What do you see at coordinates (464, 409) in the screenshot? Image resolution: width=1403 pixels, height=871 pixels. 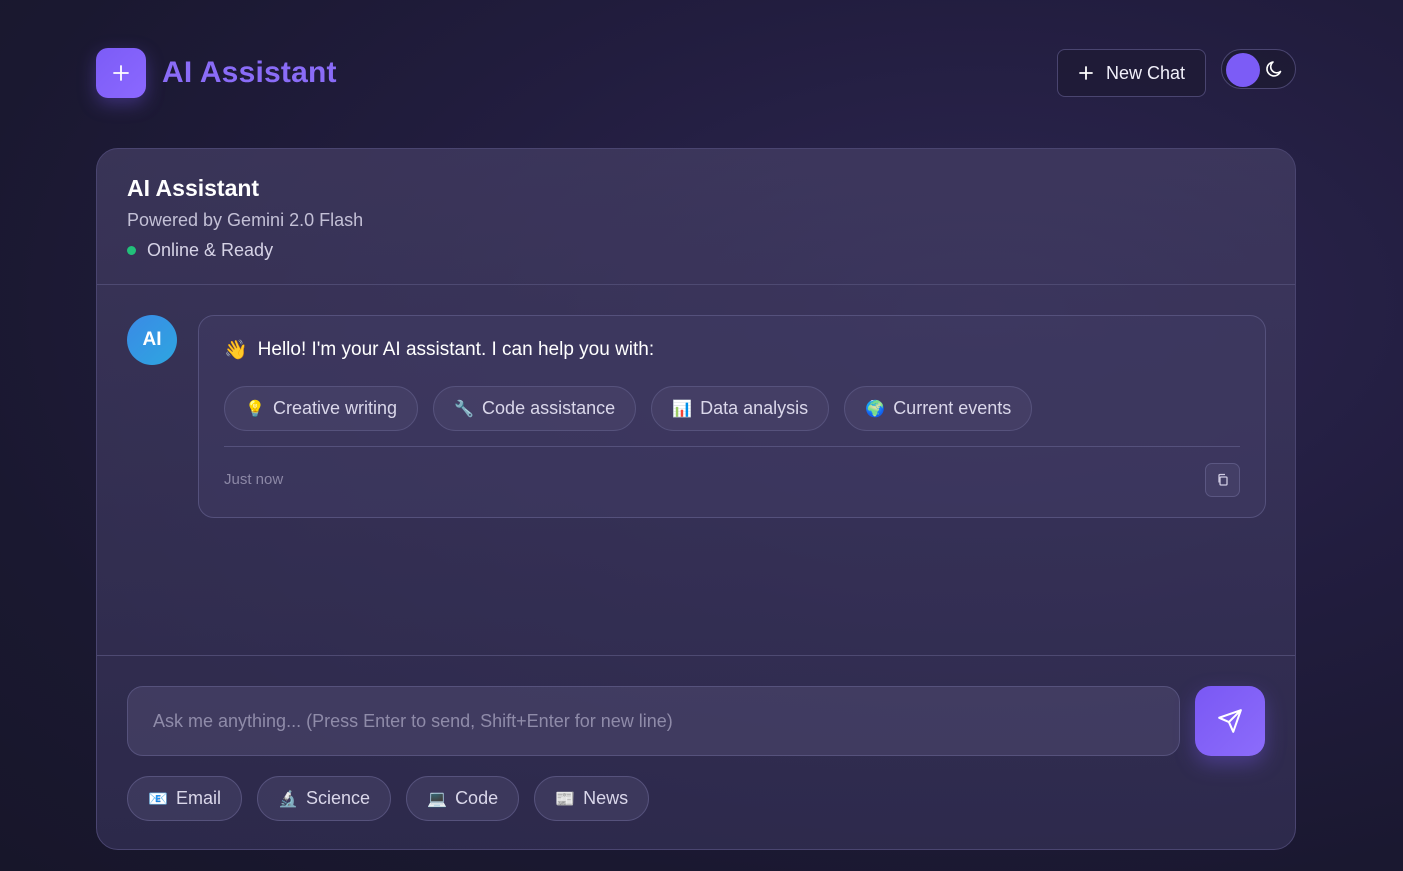 I see `wrench-icon: 🔧` at bounding box center [464, 409].